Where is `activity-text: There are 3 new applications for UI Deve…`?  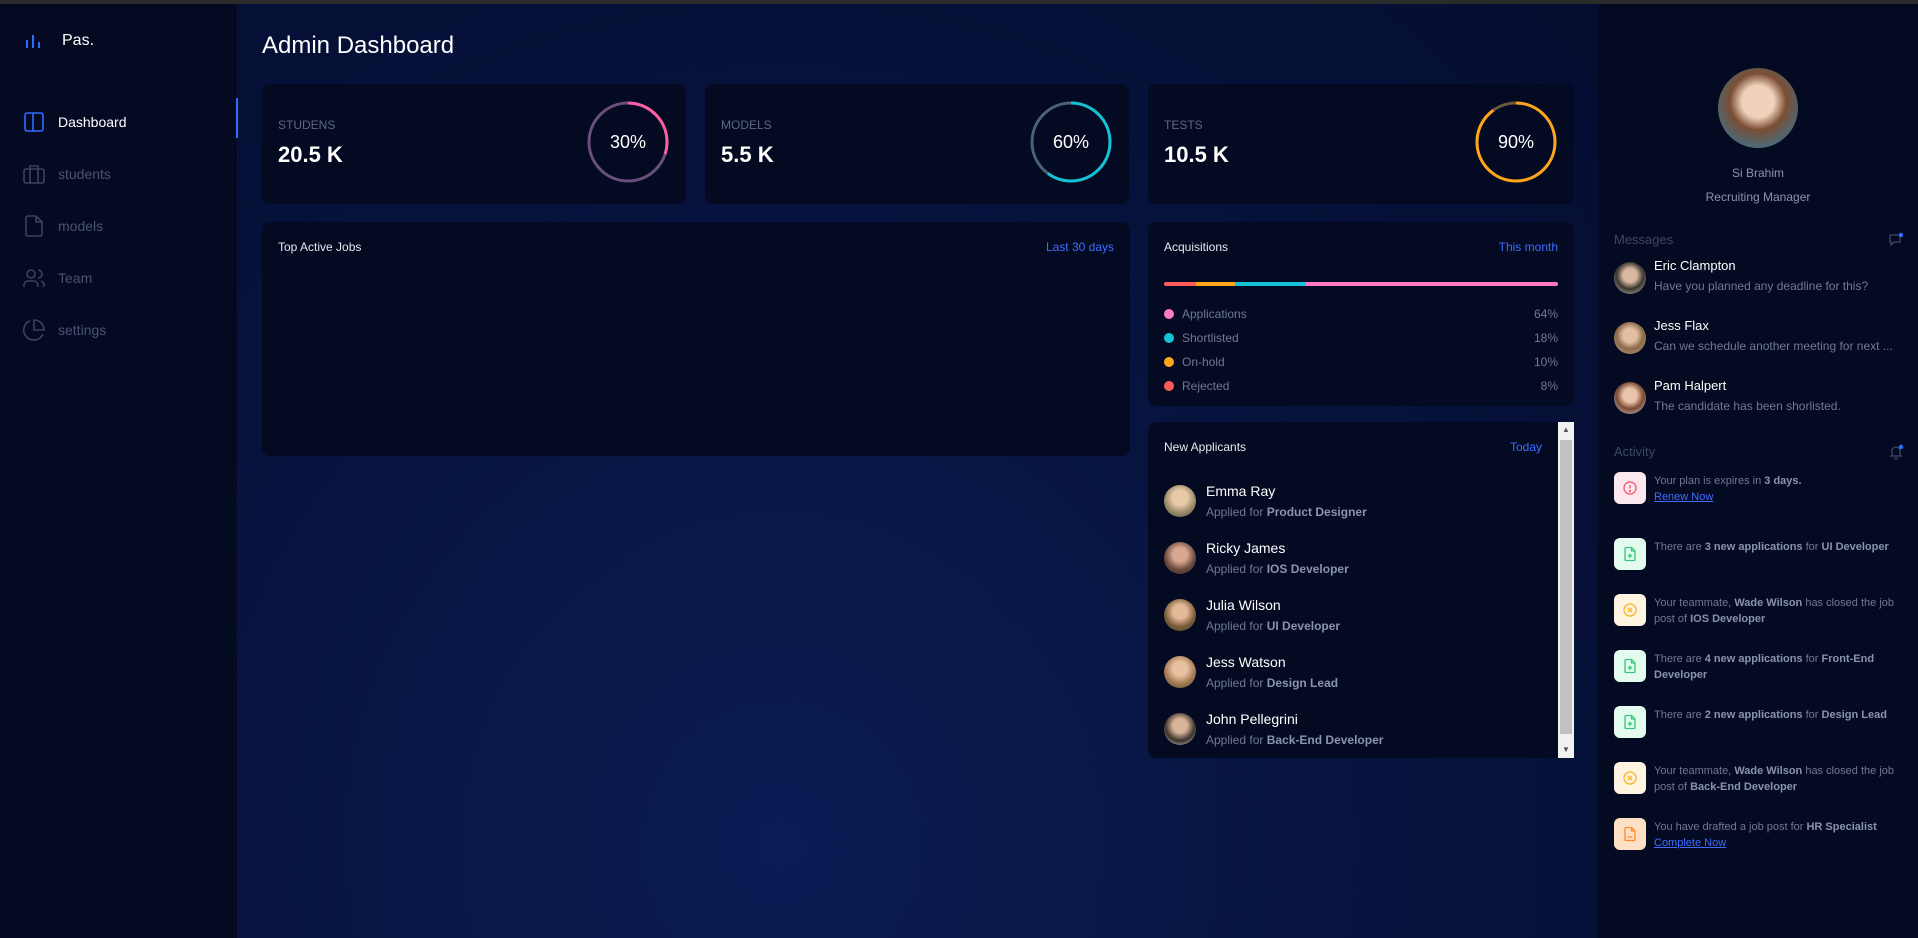
activity-text: There are 3 new applications for UI Deve… is located at coordinates (1771, 547).